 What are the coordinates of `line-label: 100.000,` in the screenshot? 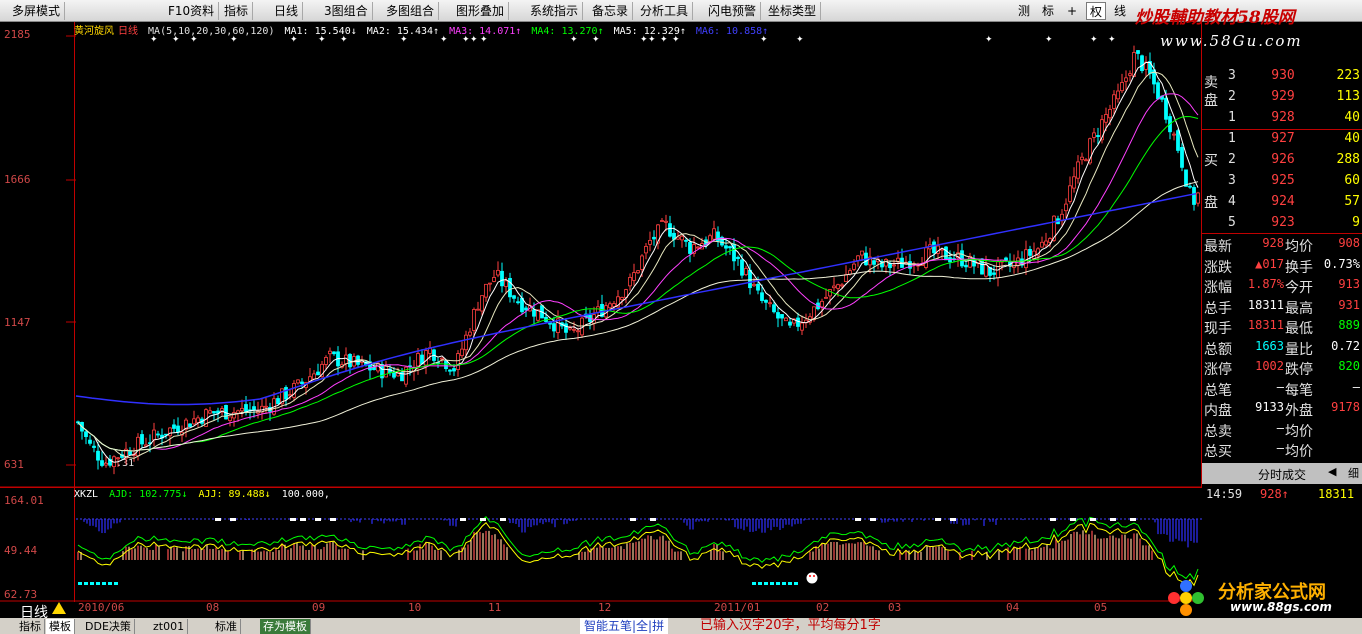 It's located at (305, 494).